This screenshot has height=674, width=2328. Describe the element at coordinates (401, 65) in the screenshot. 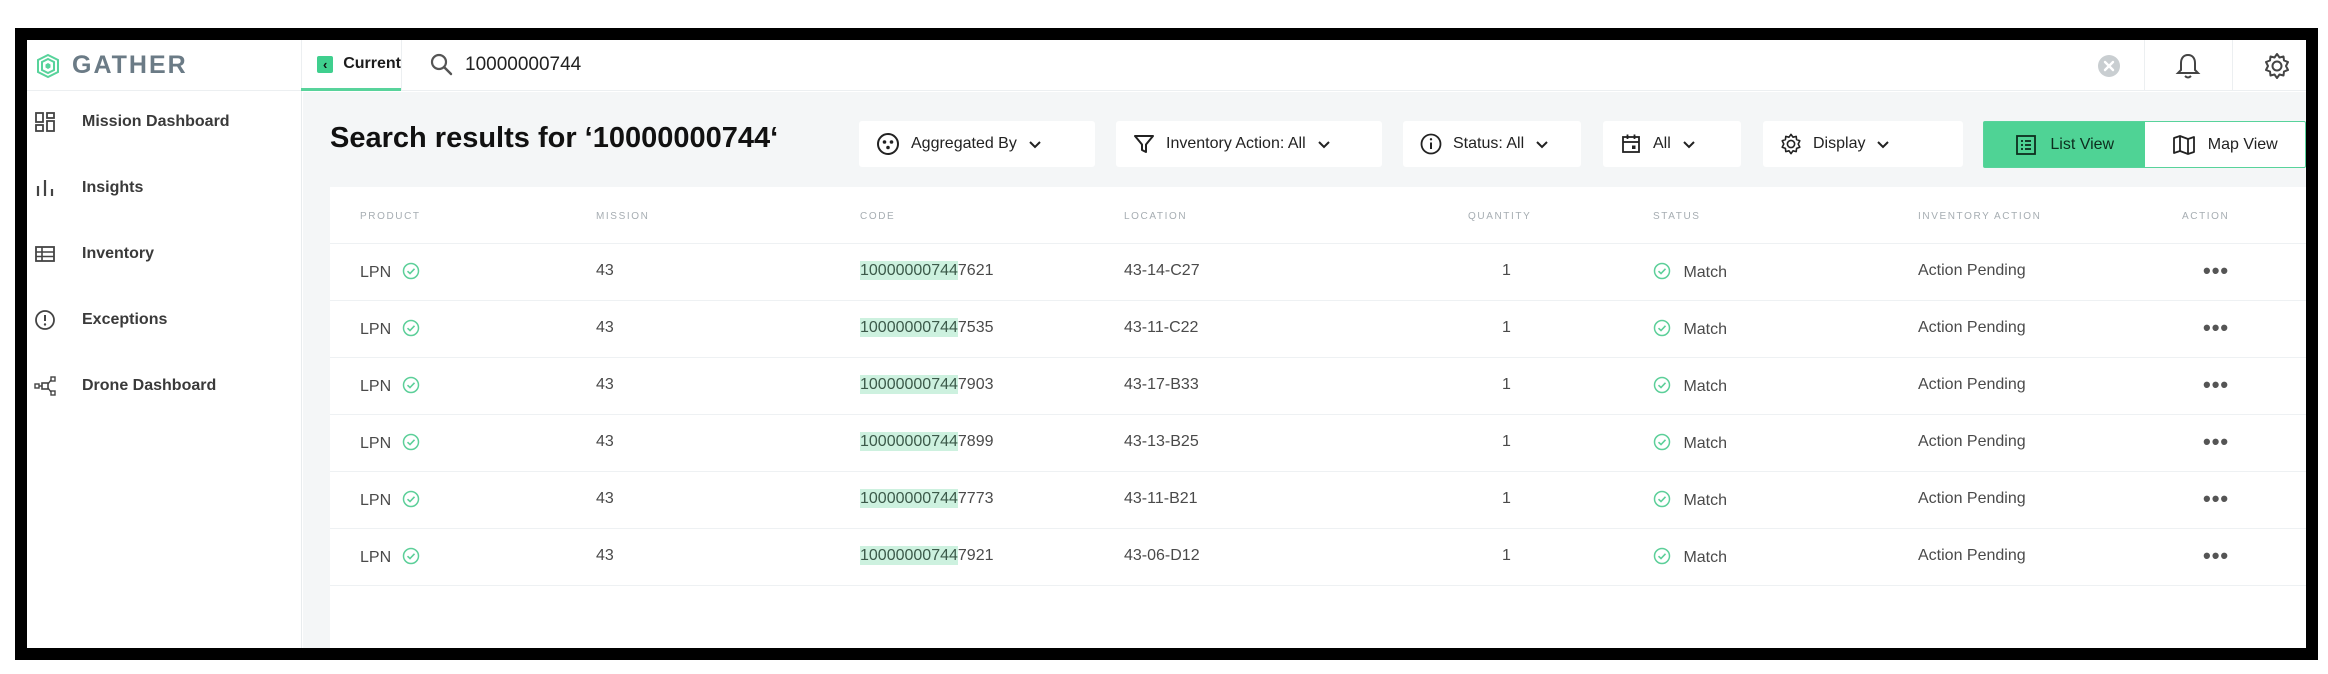

I see `divider` at that location.